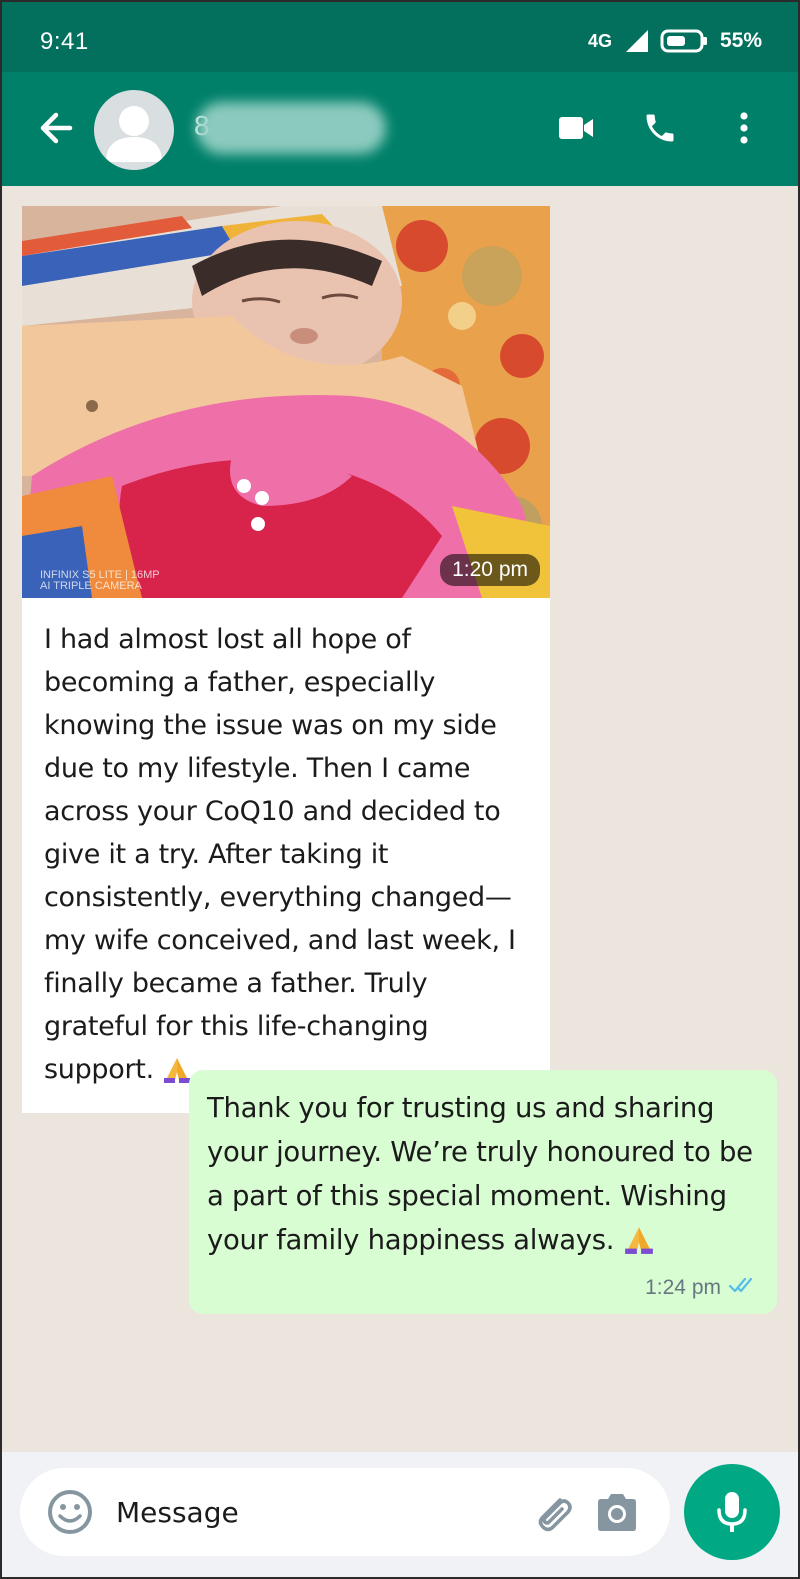 This screenshot has height=1579, width=800. I want to click on status-indicators: 4G 55%, so click(675, 41).